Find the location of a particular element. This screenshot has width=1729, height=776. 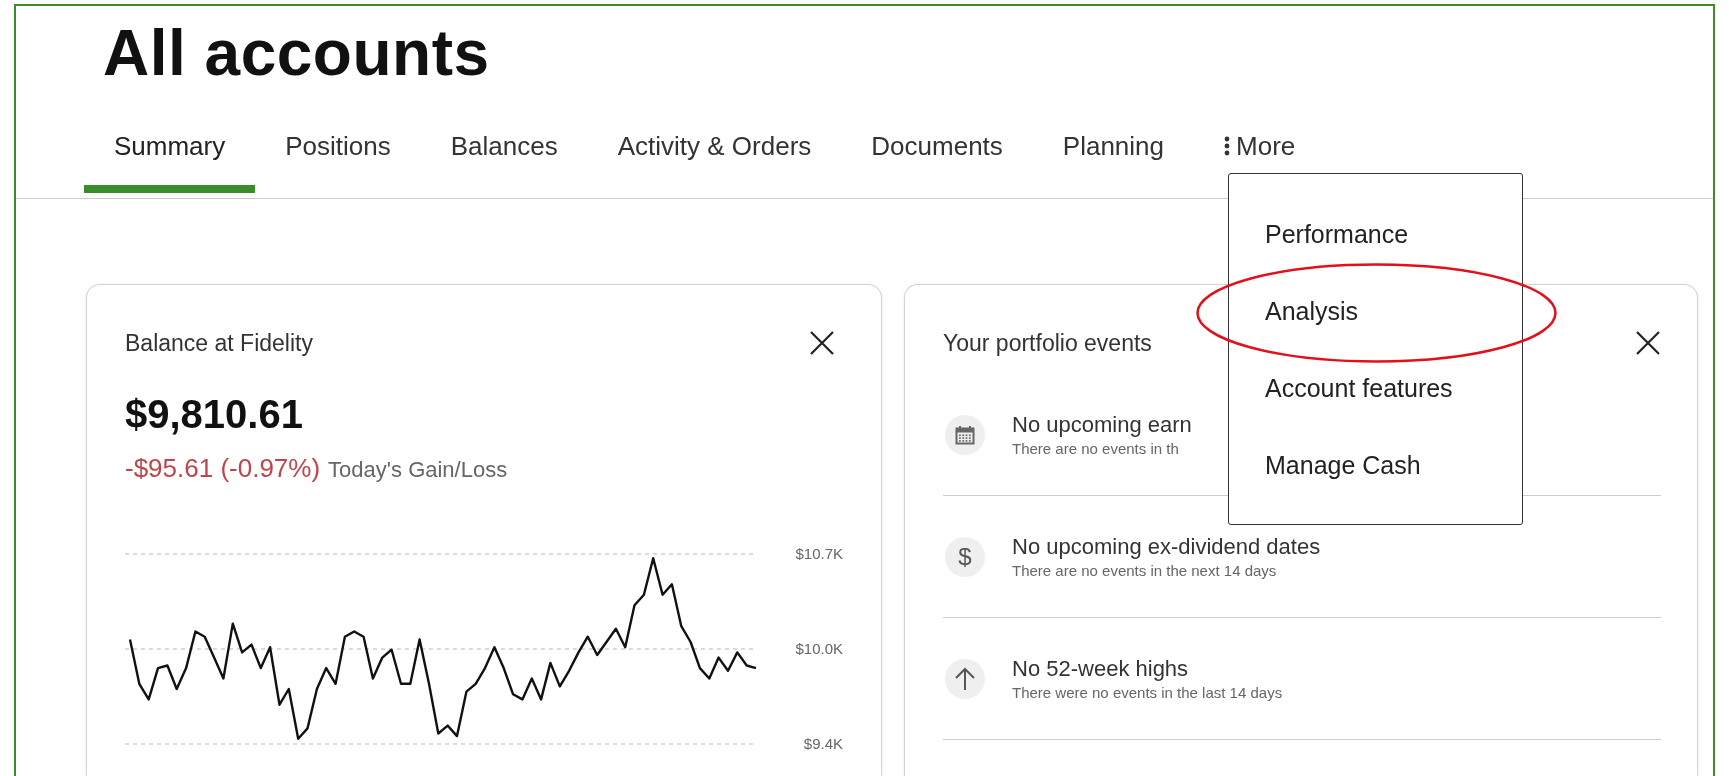

event-subtitle: There were no events in the last 14 days is located at coordinates (1147, 692).